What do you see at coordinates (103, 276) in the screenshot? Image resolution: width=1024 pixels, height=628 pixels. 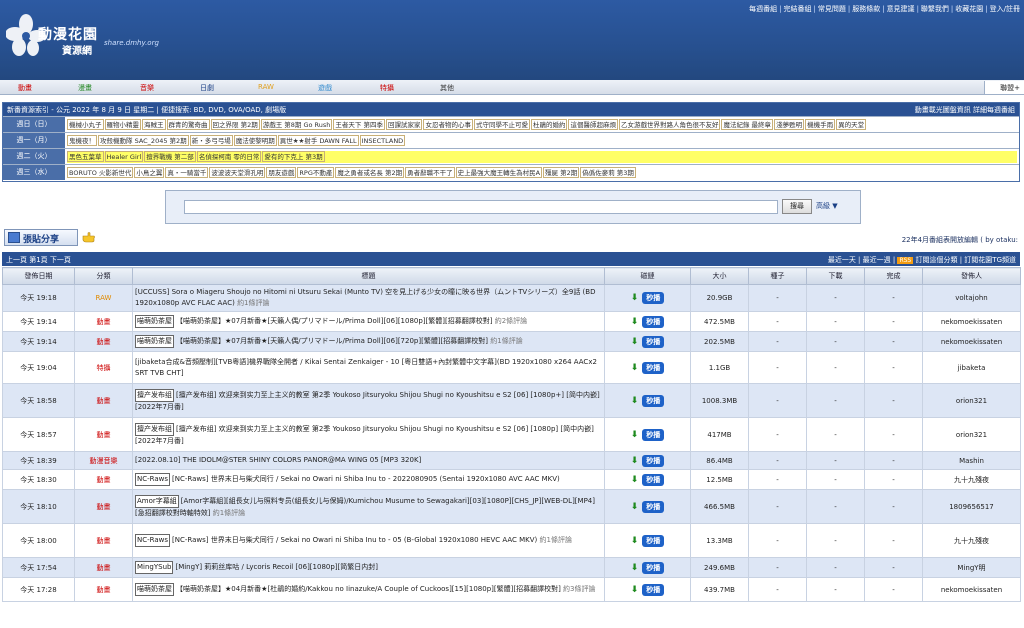 I see `column-header: 分類` at bounding box center [103, 276].